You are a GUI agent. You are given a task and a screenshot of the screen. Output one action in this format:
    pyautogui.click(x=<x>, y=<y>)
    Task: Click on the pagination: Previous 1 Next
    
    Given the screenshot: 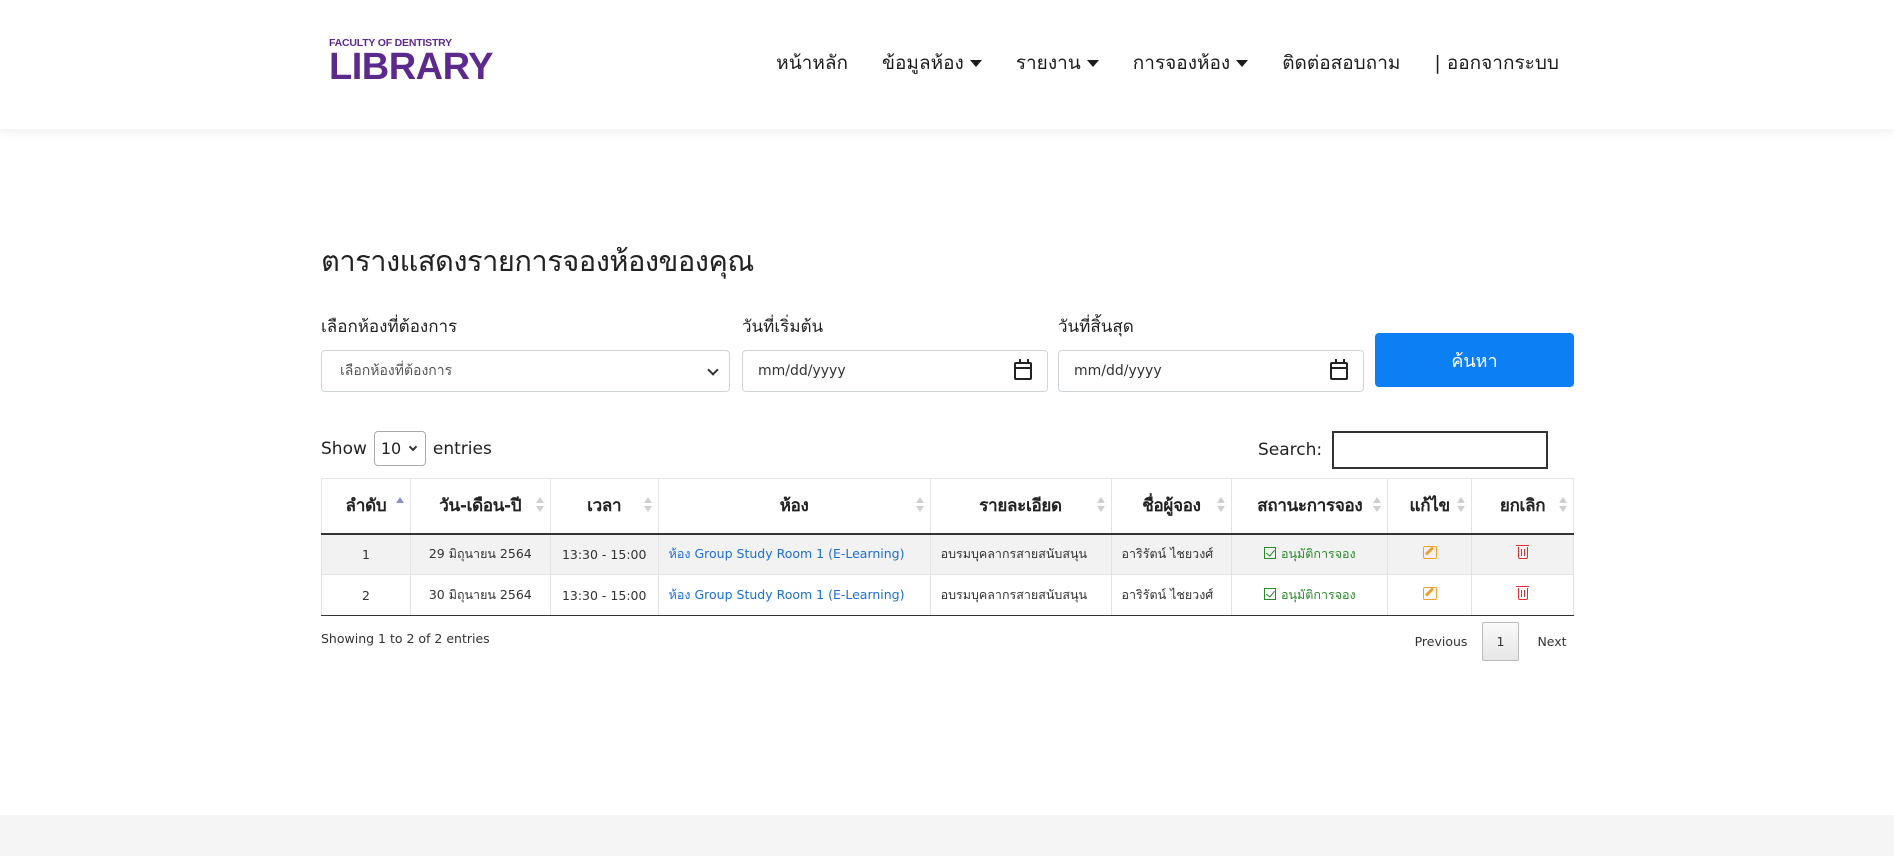 What is the action you would take?
    pyautogui.click(x=1492, y=641)
    